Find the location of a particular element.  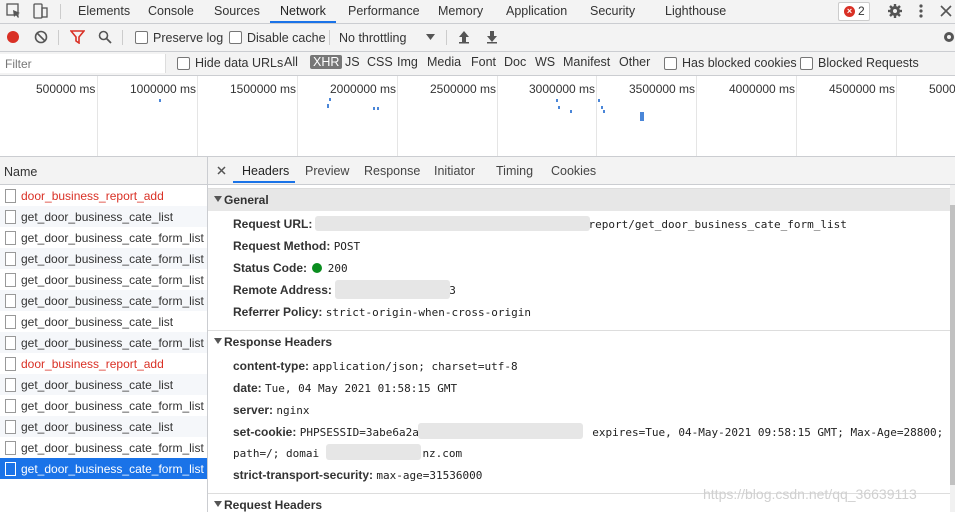

response-headers-section-header: Response Headers is located at coordinates (579, 341).